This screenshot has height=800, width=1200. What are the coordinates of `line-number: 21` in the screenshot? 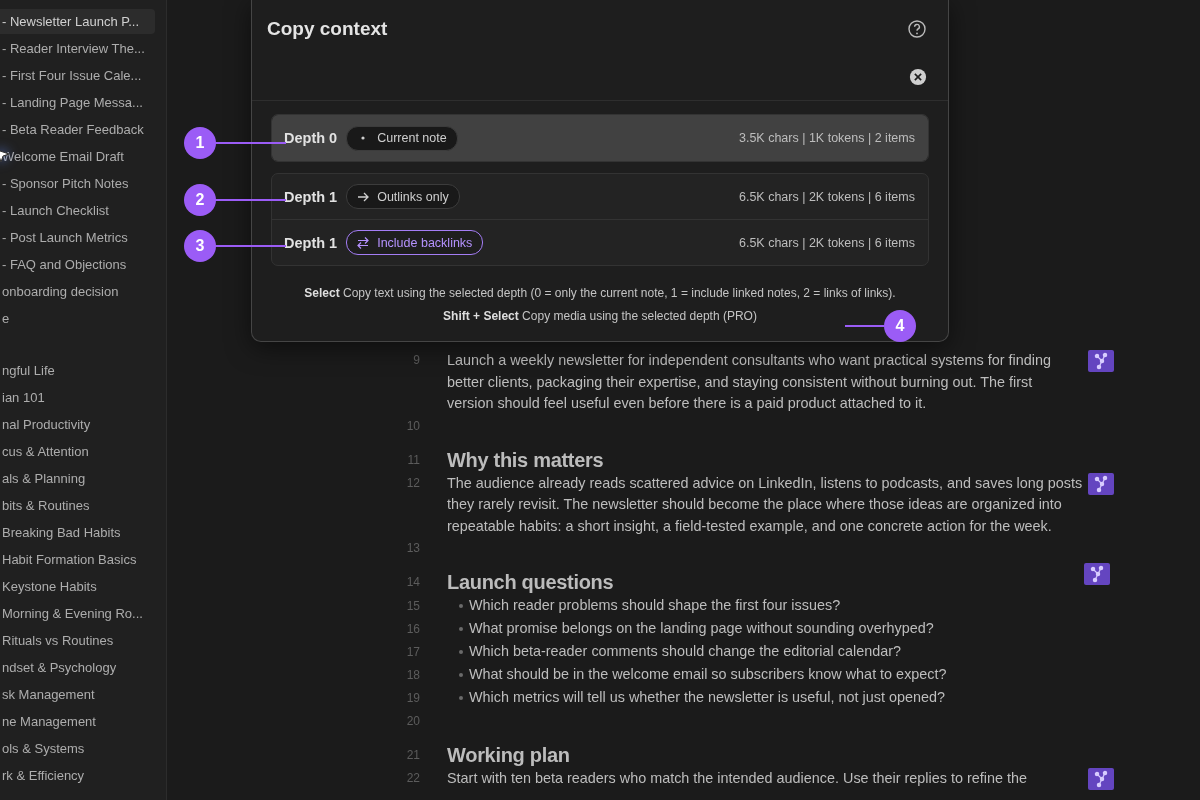 It's located at (412, 755).